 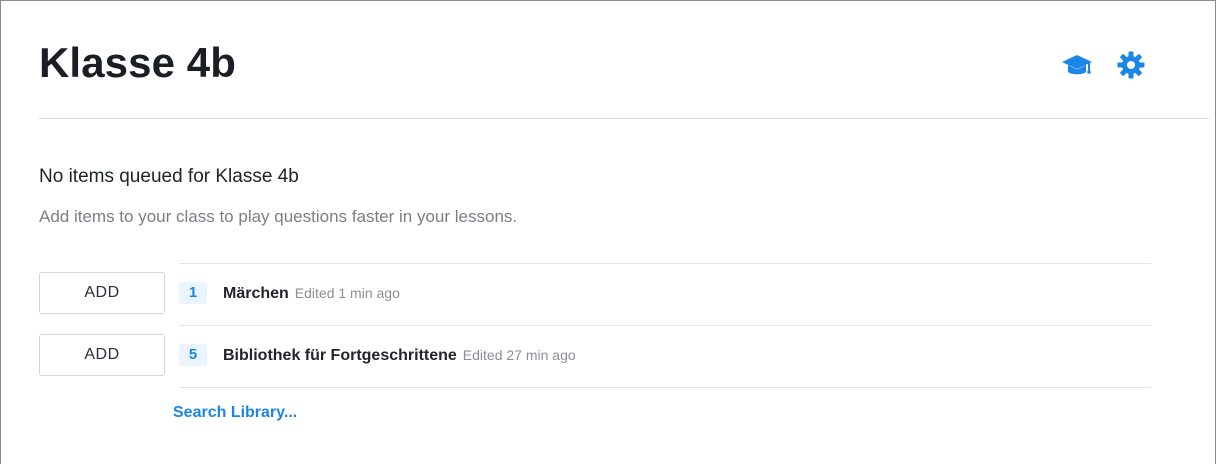 I want to click on item-name: Märchen, so click(x=256, y=293).